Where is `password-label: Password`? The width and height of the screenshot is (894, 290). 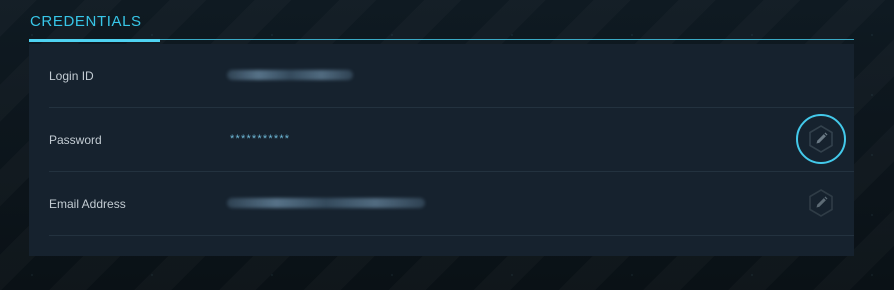
password-label: Password is located at coordinates (75, 140).